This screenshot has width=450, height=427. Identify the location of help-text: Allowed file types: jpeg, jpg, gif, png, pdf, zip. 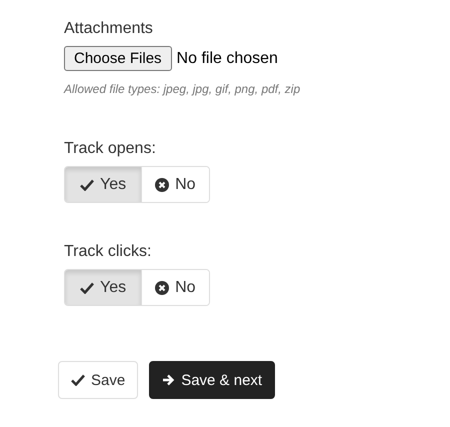
(183, 89).